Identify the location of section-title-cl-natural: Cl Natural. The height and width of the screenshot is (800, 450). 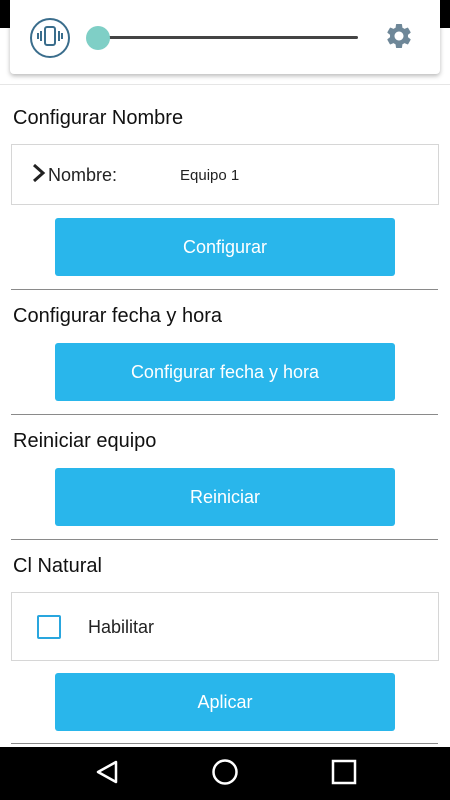
(57, 566).